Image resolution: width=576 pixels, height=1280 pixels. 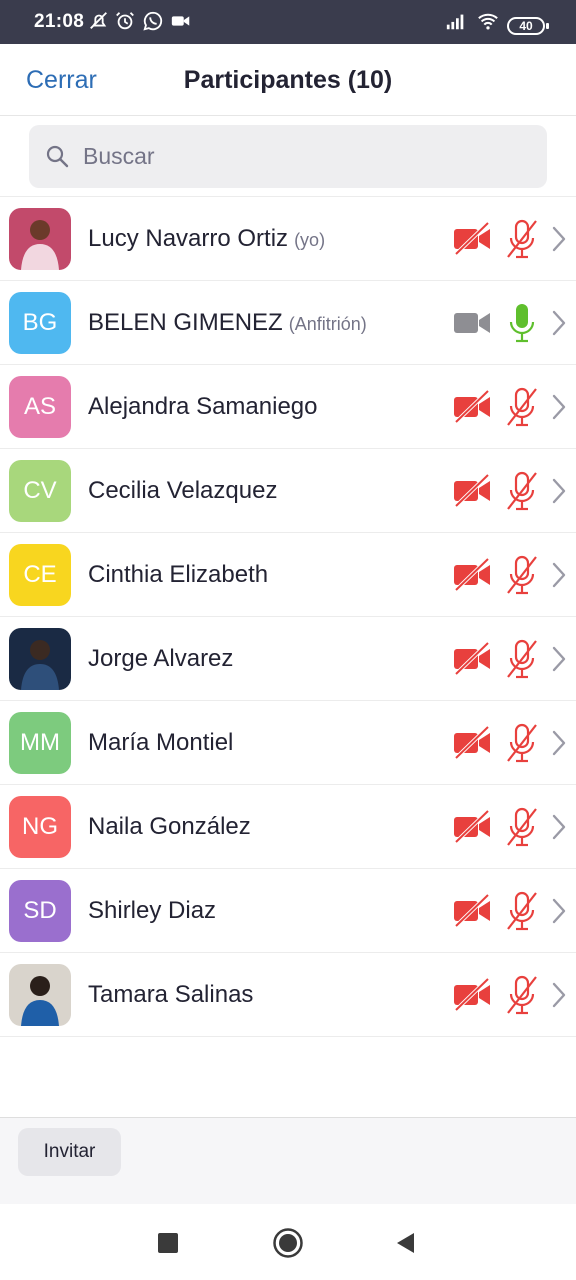 What do you see at coordinates (303, 156) in the screenshot?
I see `search-input` at bounding box center [303, 156].